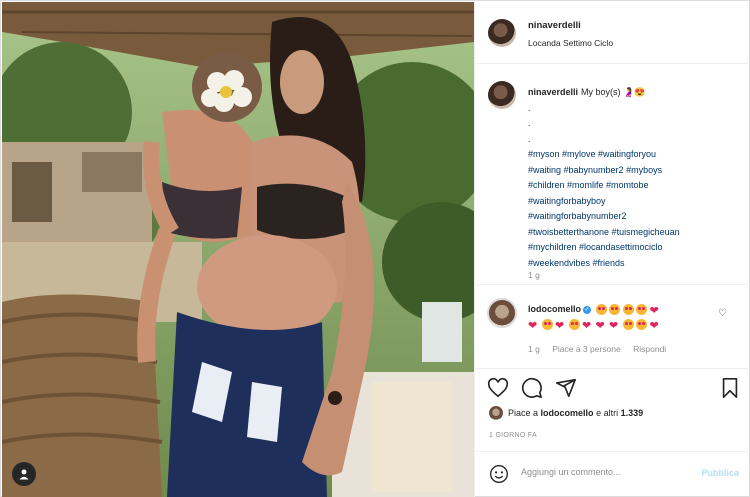  I want to click on heart-icon, so click(498, 388).